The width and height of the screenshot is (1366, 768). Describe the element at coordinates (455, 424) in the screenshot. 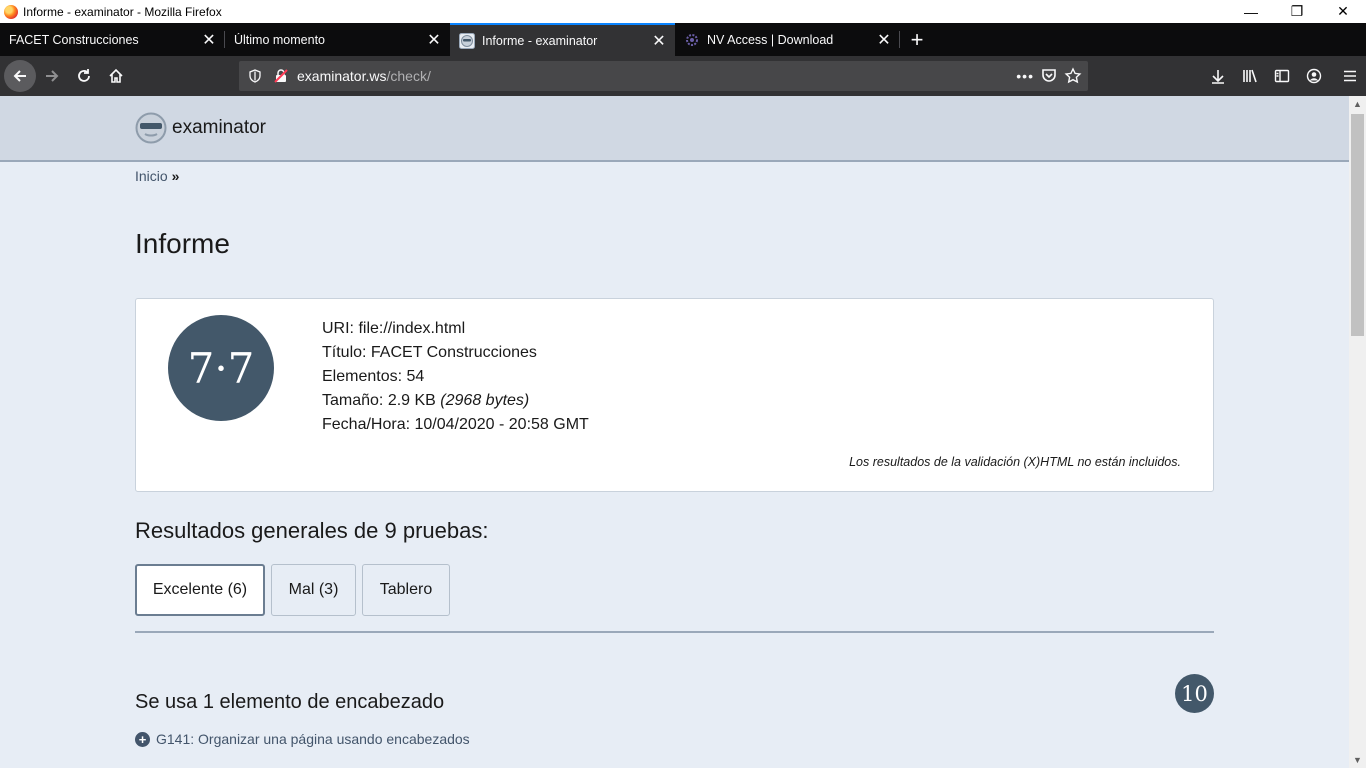

I see `meta-datetime: Fecha/Hora: 10/04/2020 - 20:58 GMT` at that location.